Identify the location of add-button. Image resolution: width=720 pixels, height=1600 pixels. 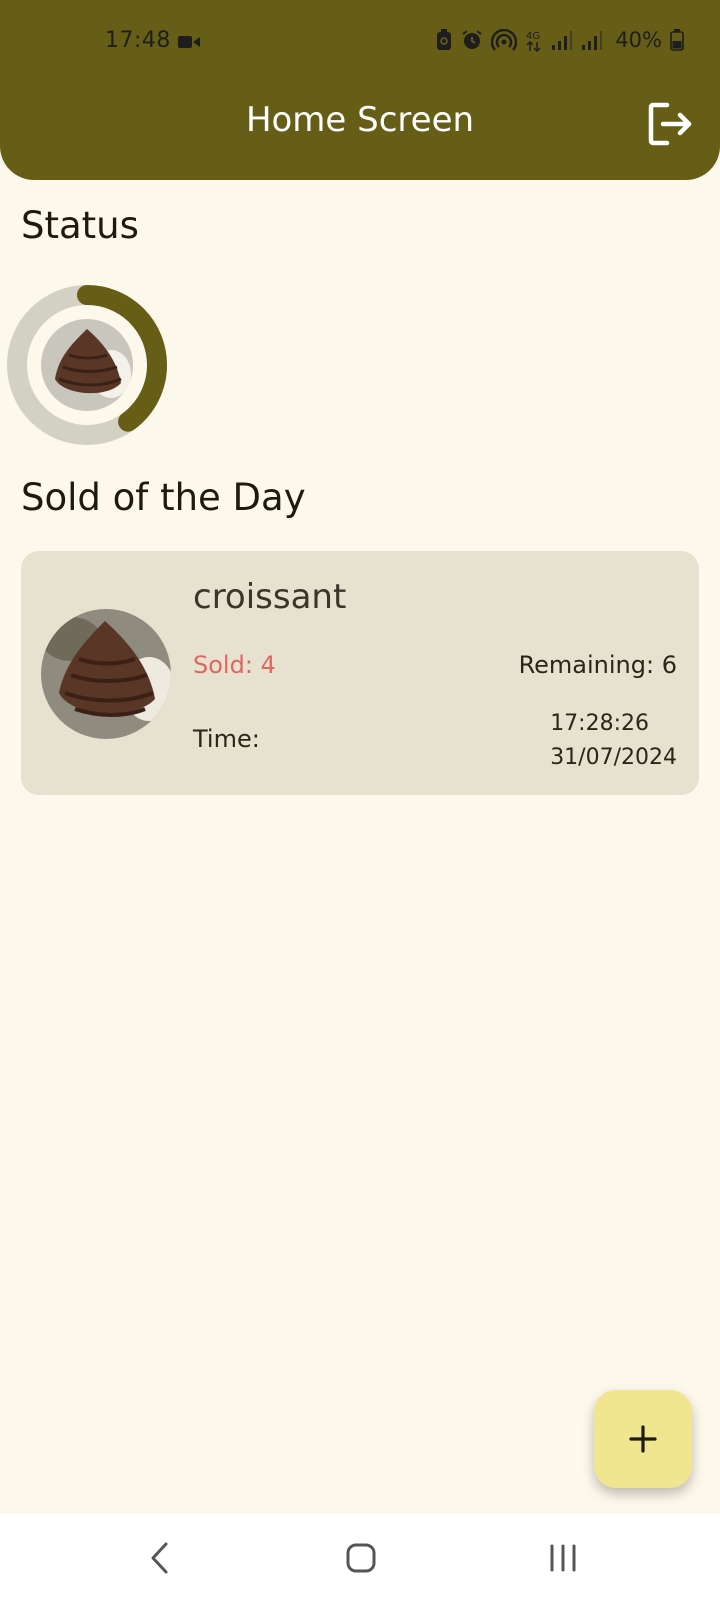
(643, 1439).